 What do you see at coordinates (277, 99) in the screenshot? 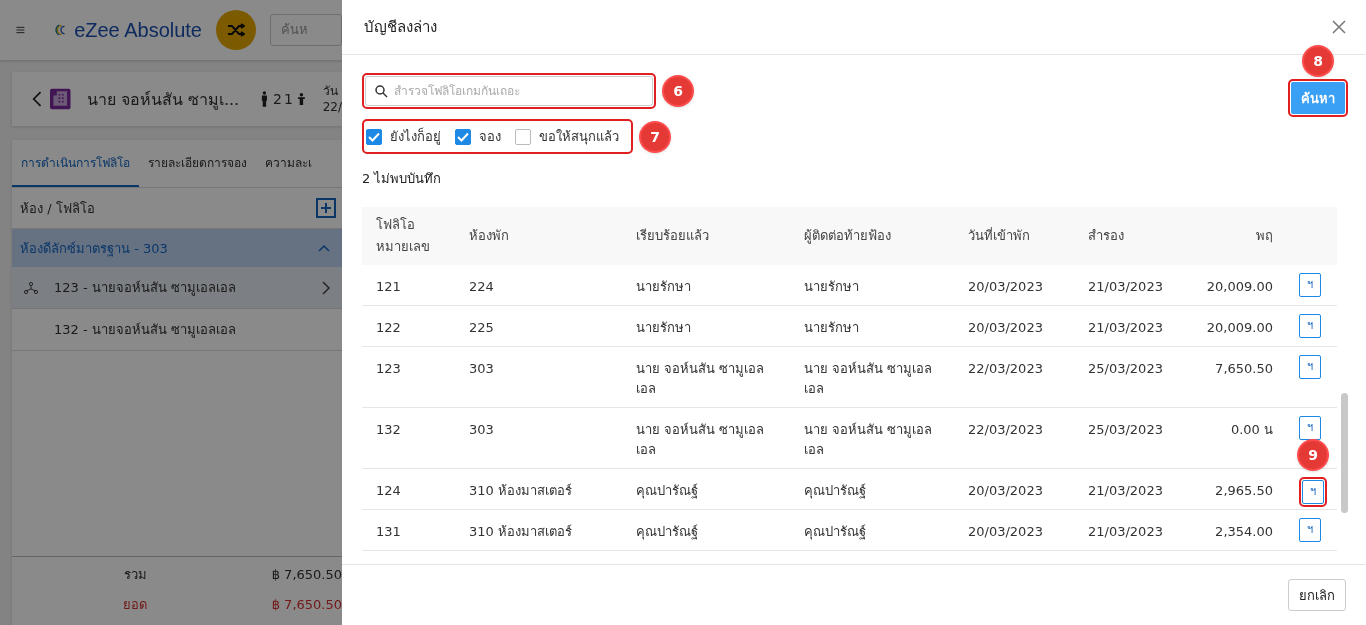
I see `adult-count: 2` at bounding box center [277, 99].